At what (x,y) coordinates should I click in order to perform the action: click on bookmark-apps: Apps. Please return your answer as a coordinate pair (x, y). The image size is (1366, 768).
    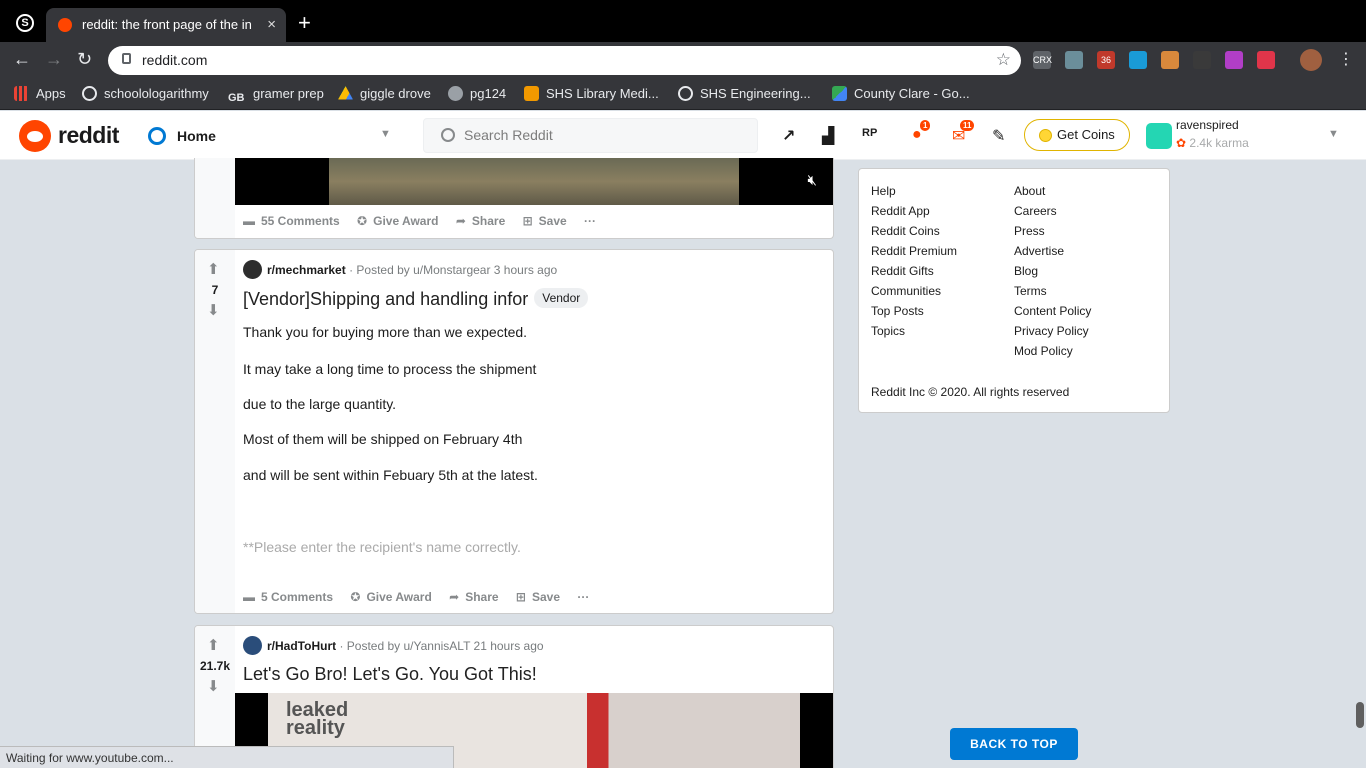
    Looking at the image, I should click on (40, 93).